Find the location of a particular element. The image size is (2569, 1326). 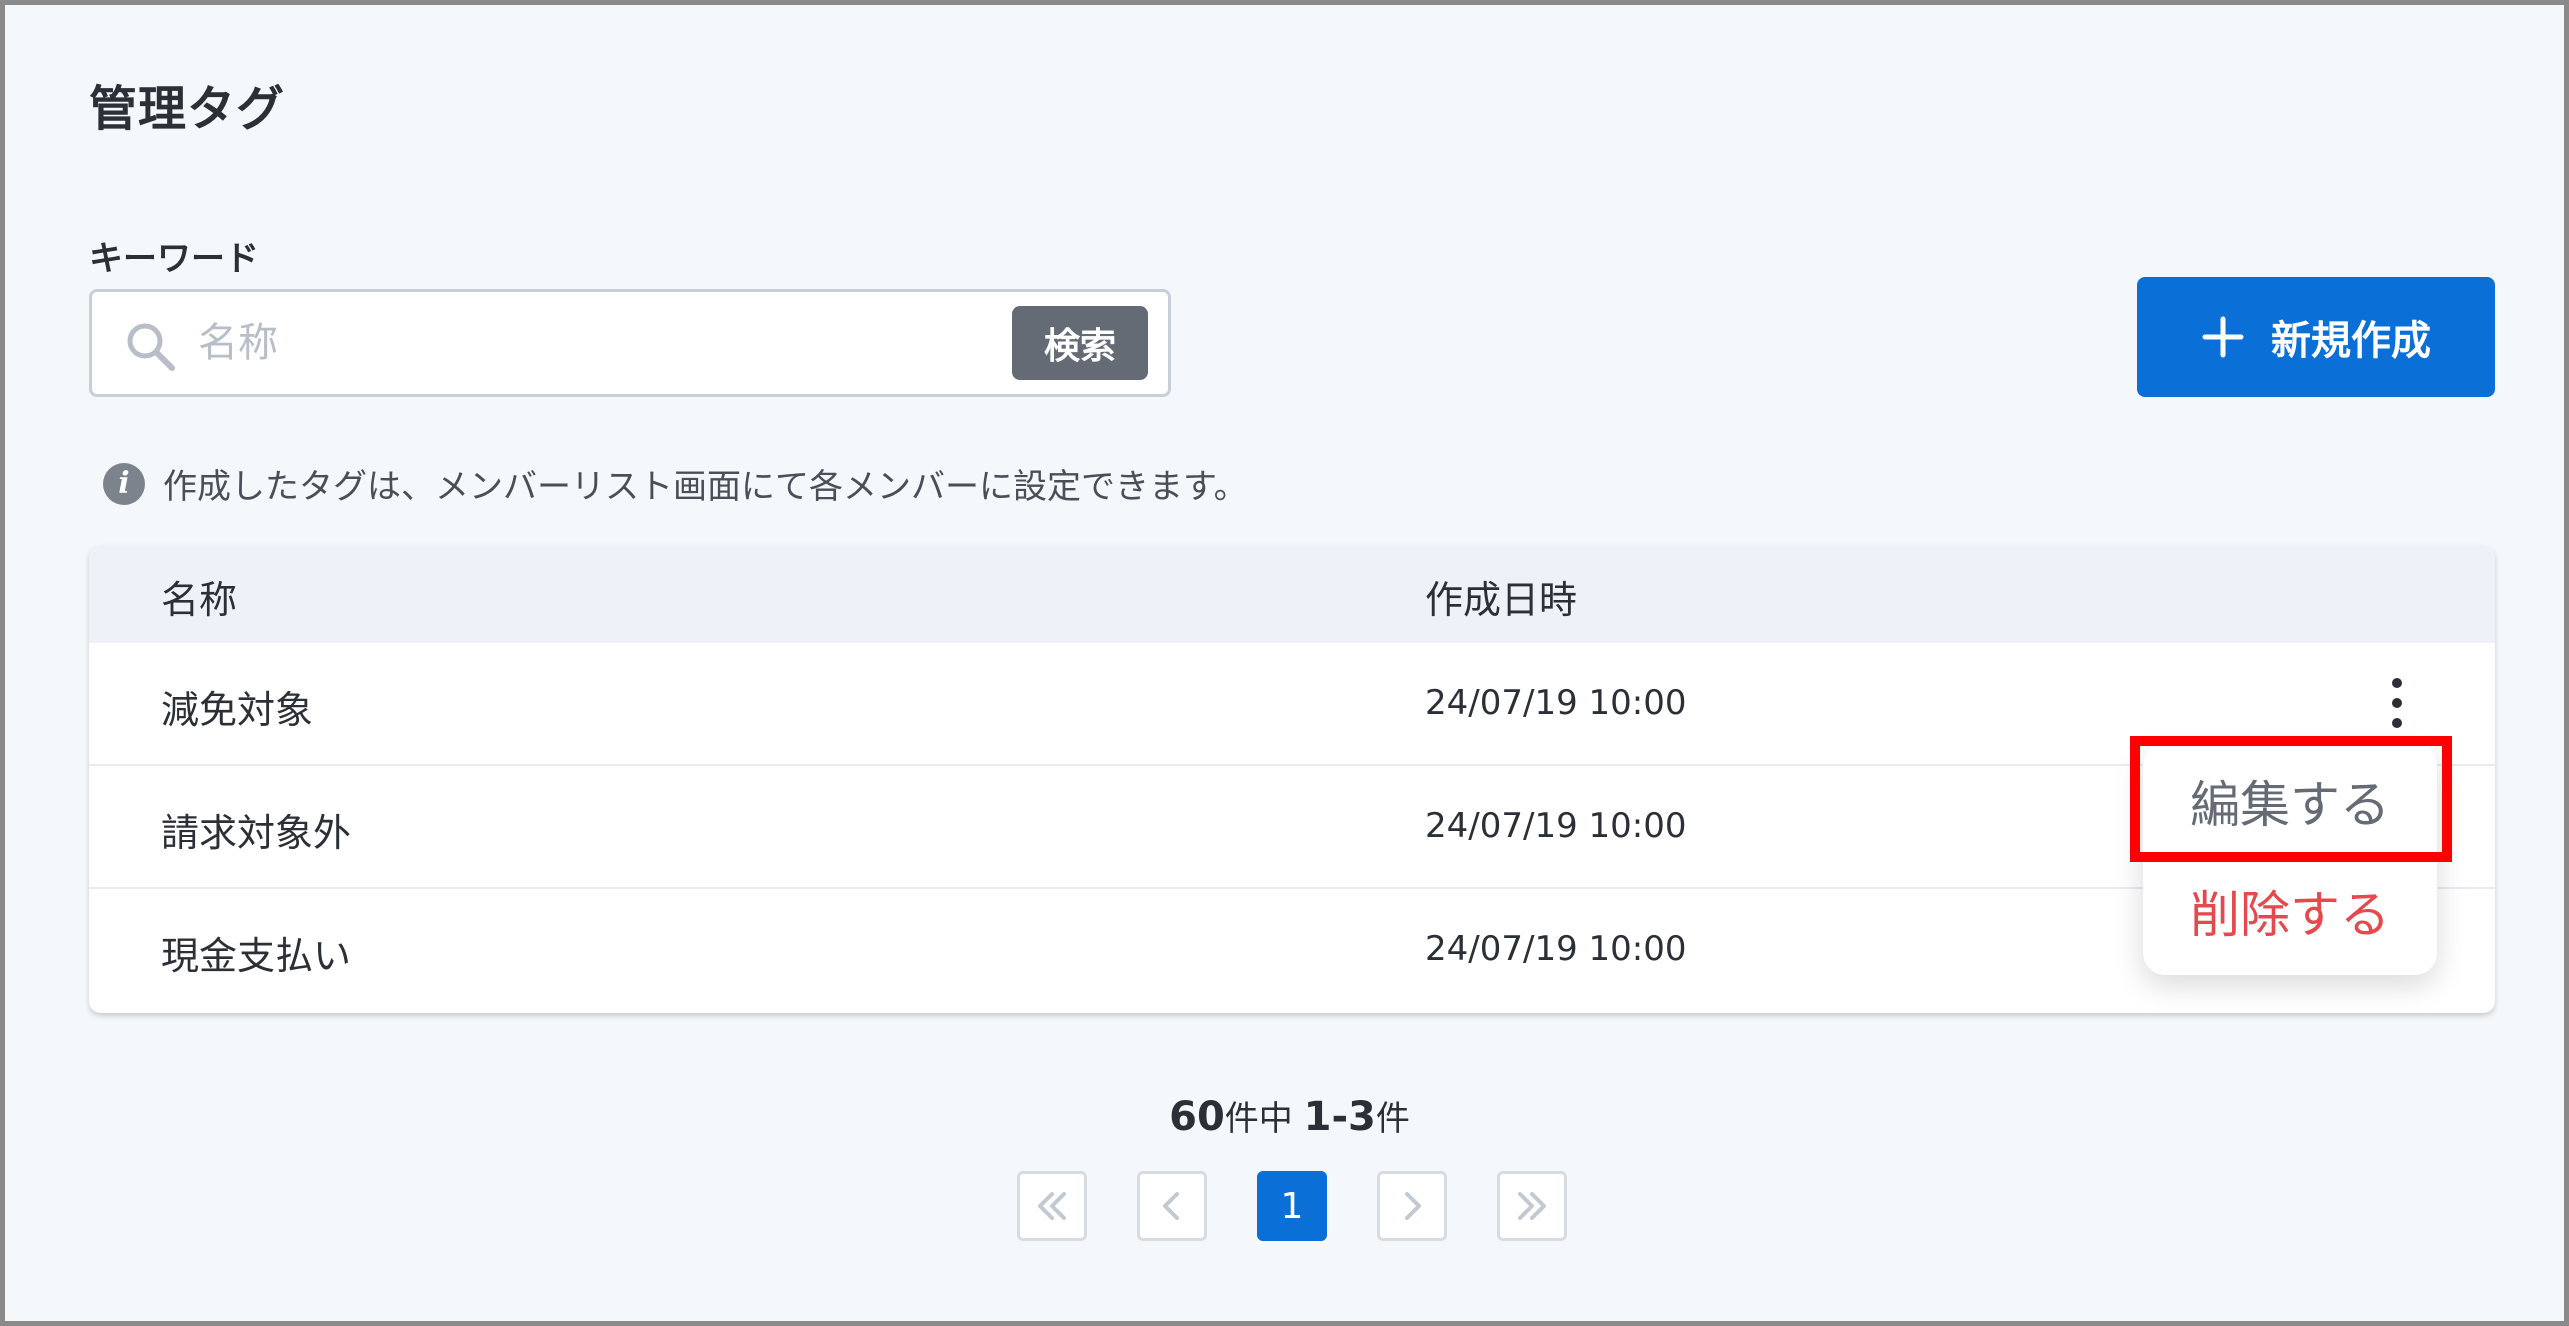

header-name: 名称 is located at coordinates (199, 600).